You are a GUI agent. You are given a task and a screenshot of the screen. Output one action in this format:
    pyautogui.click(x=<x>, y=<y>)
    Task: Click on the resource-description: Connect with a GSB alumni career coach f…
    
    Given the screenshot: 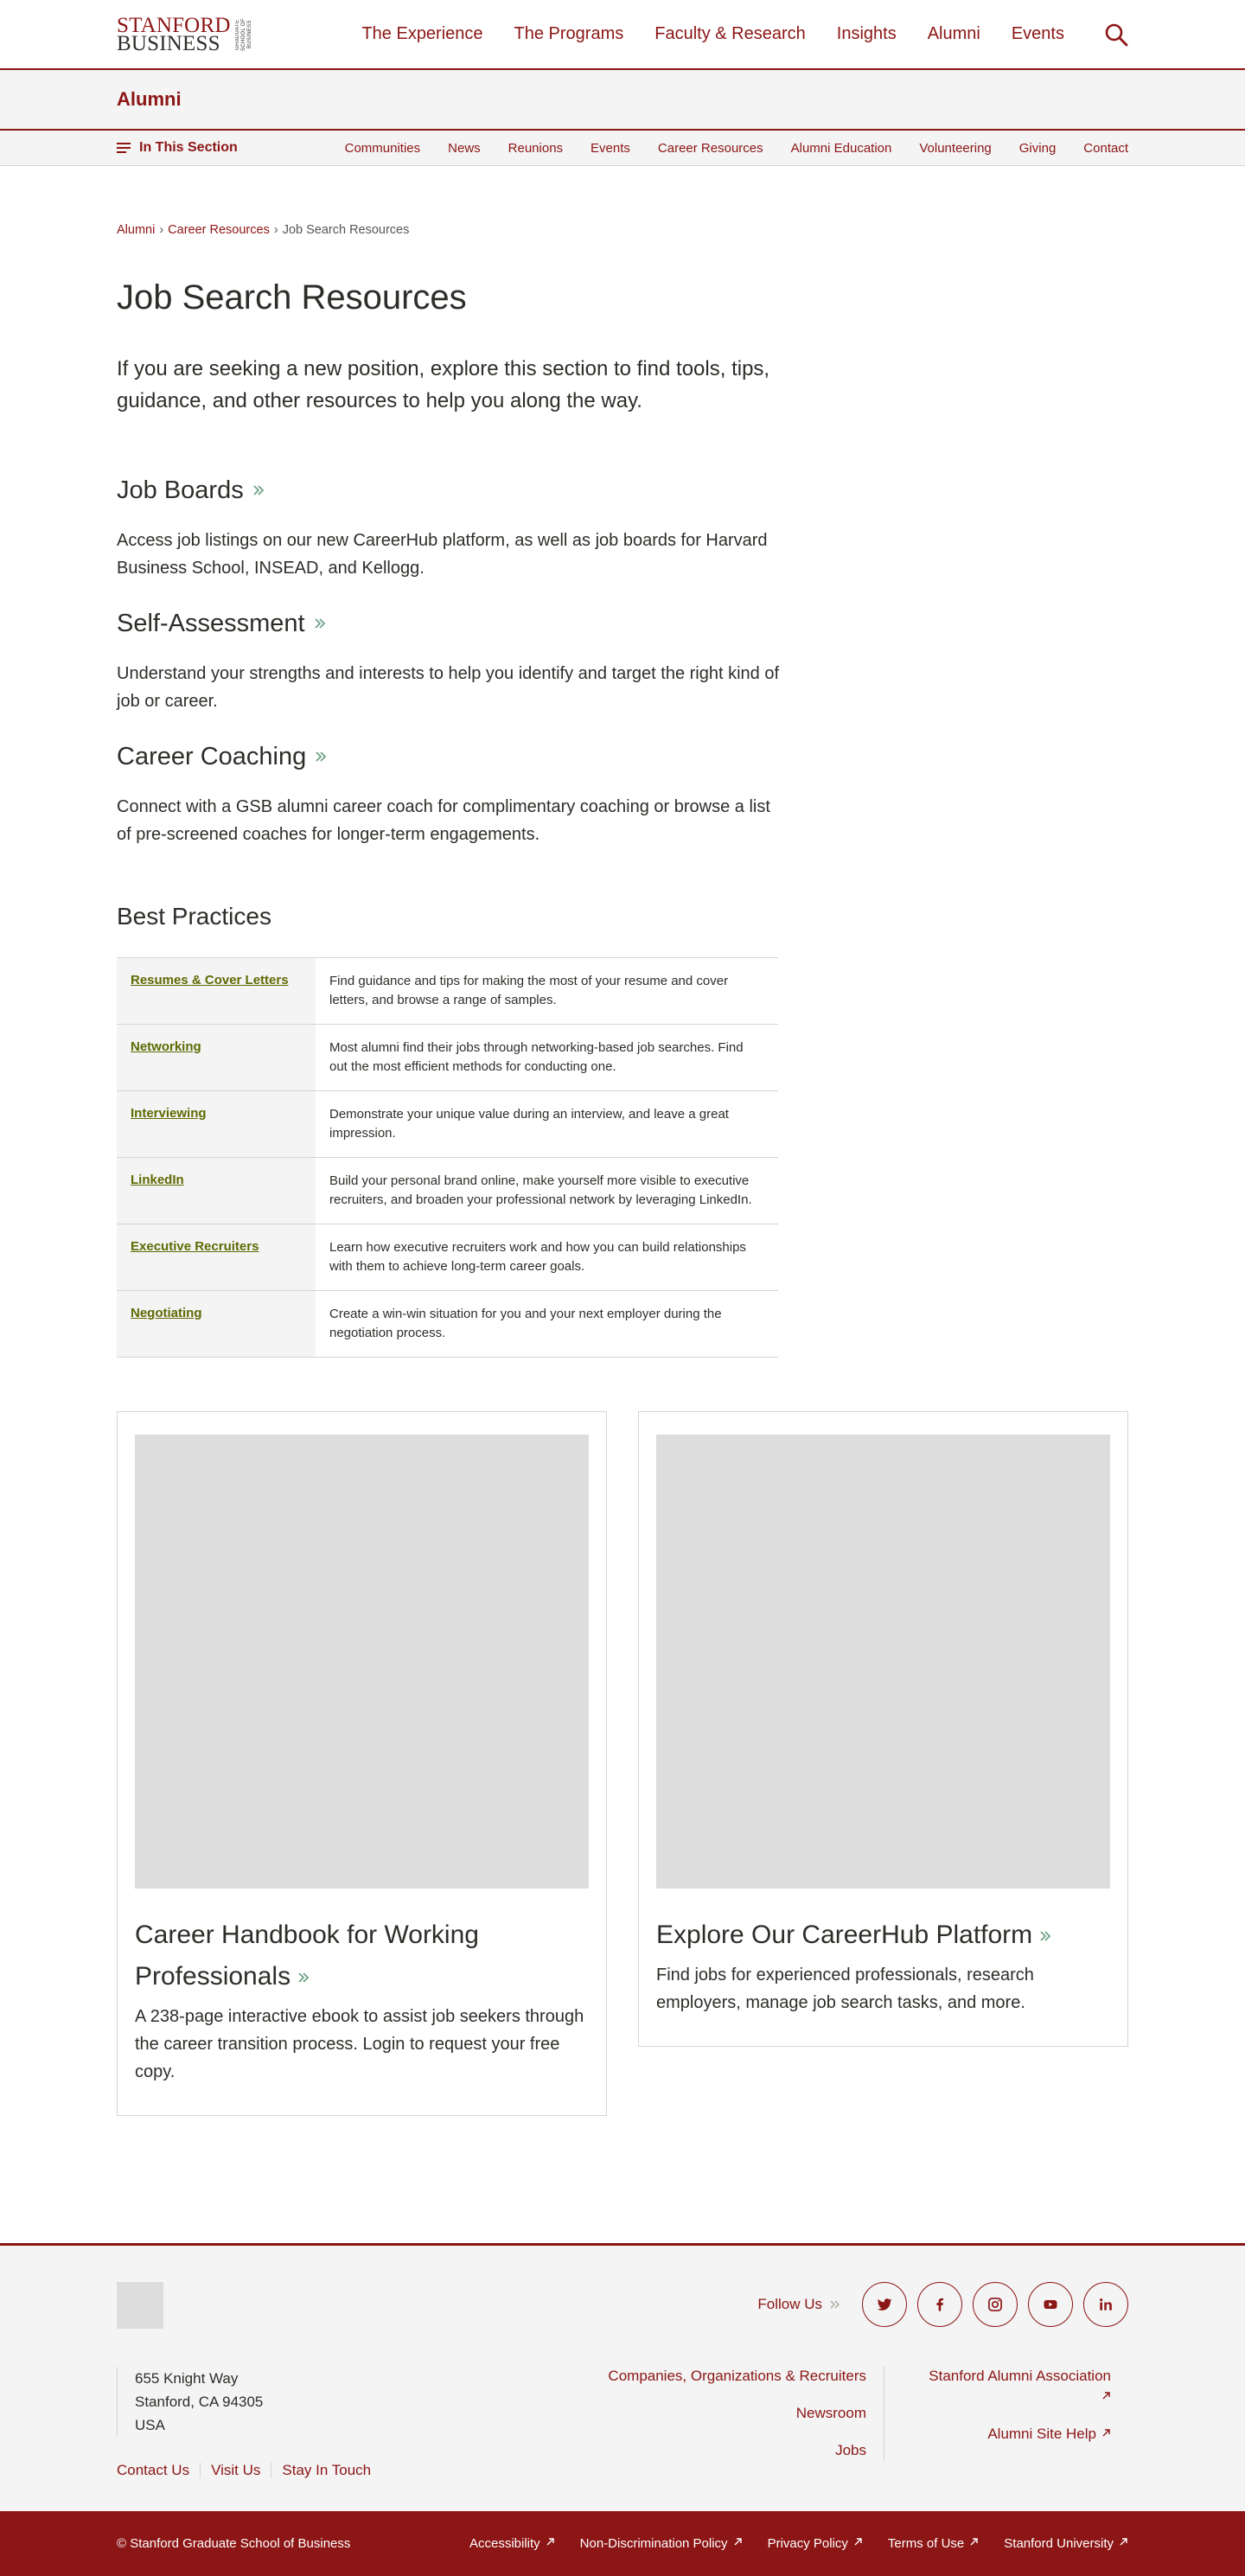 What is the action you would take?
    pyautogui.click(x=443, y=820)
    